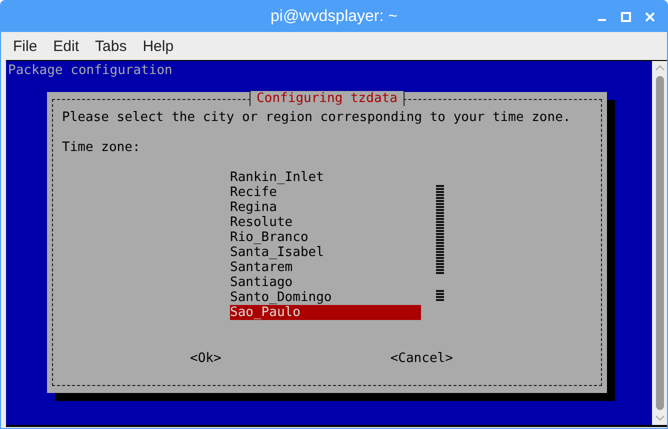 Image resolution: width=668 pixels, height=429 pixels. I want to click on list-item: Santa_Isabel, so click(325, 252).